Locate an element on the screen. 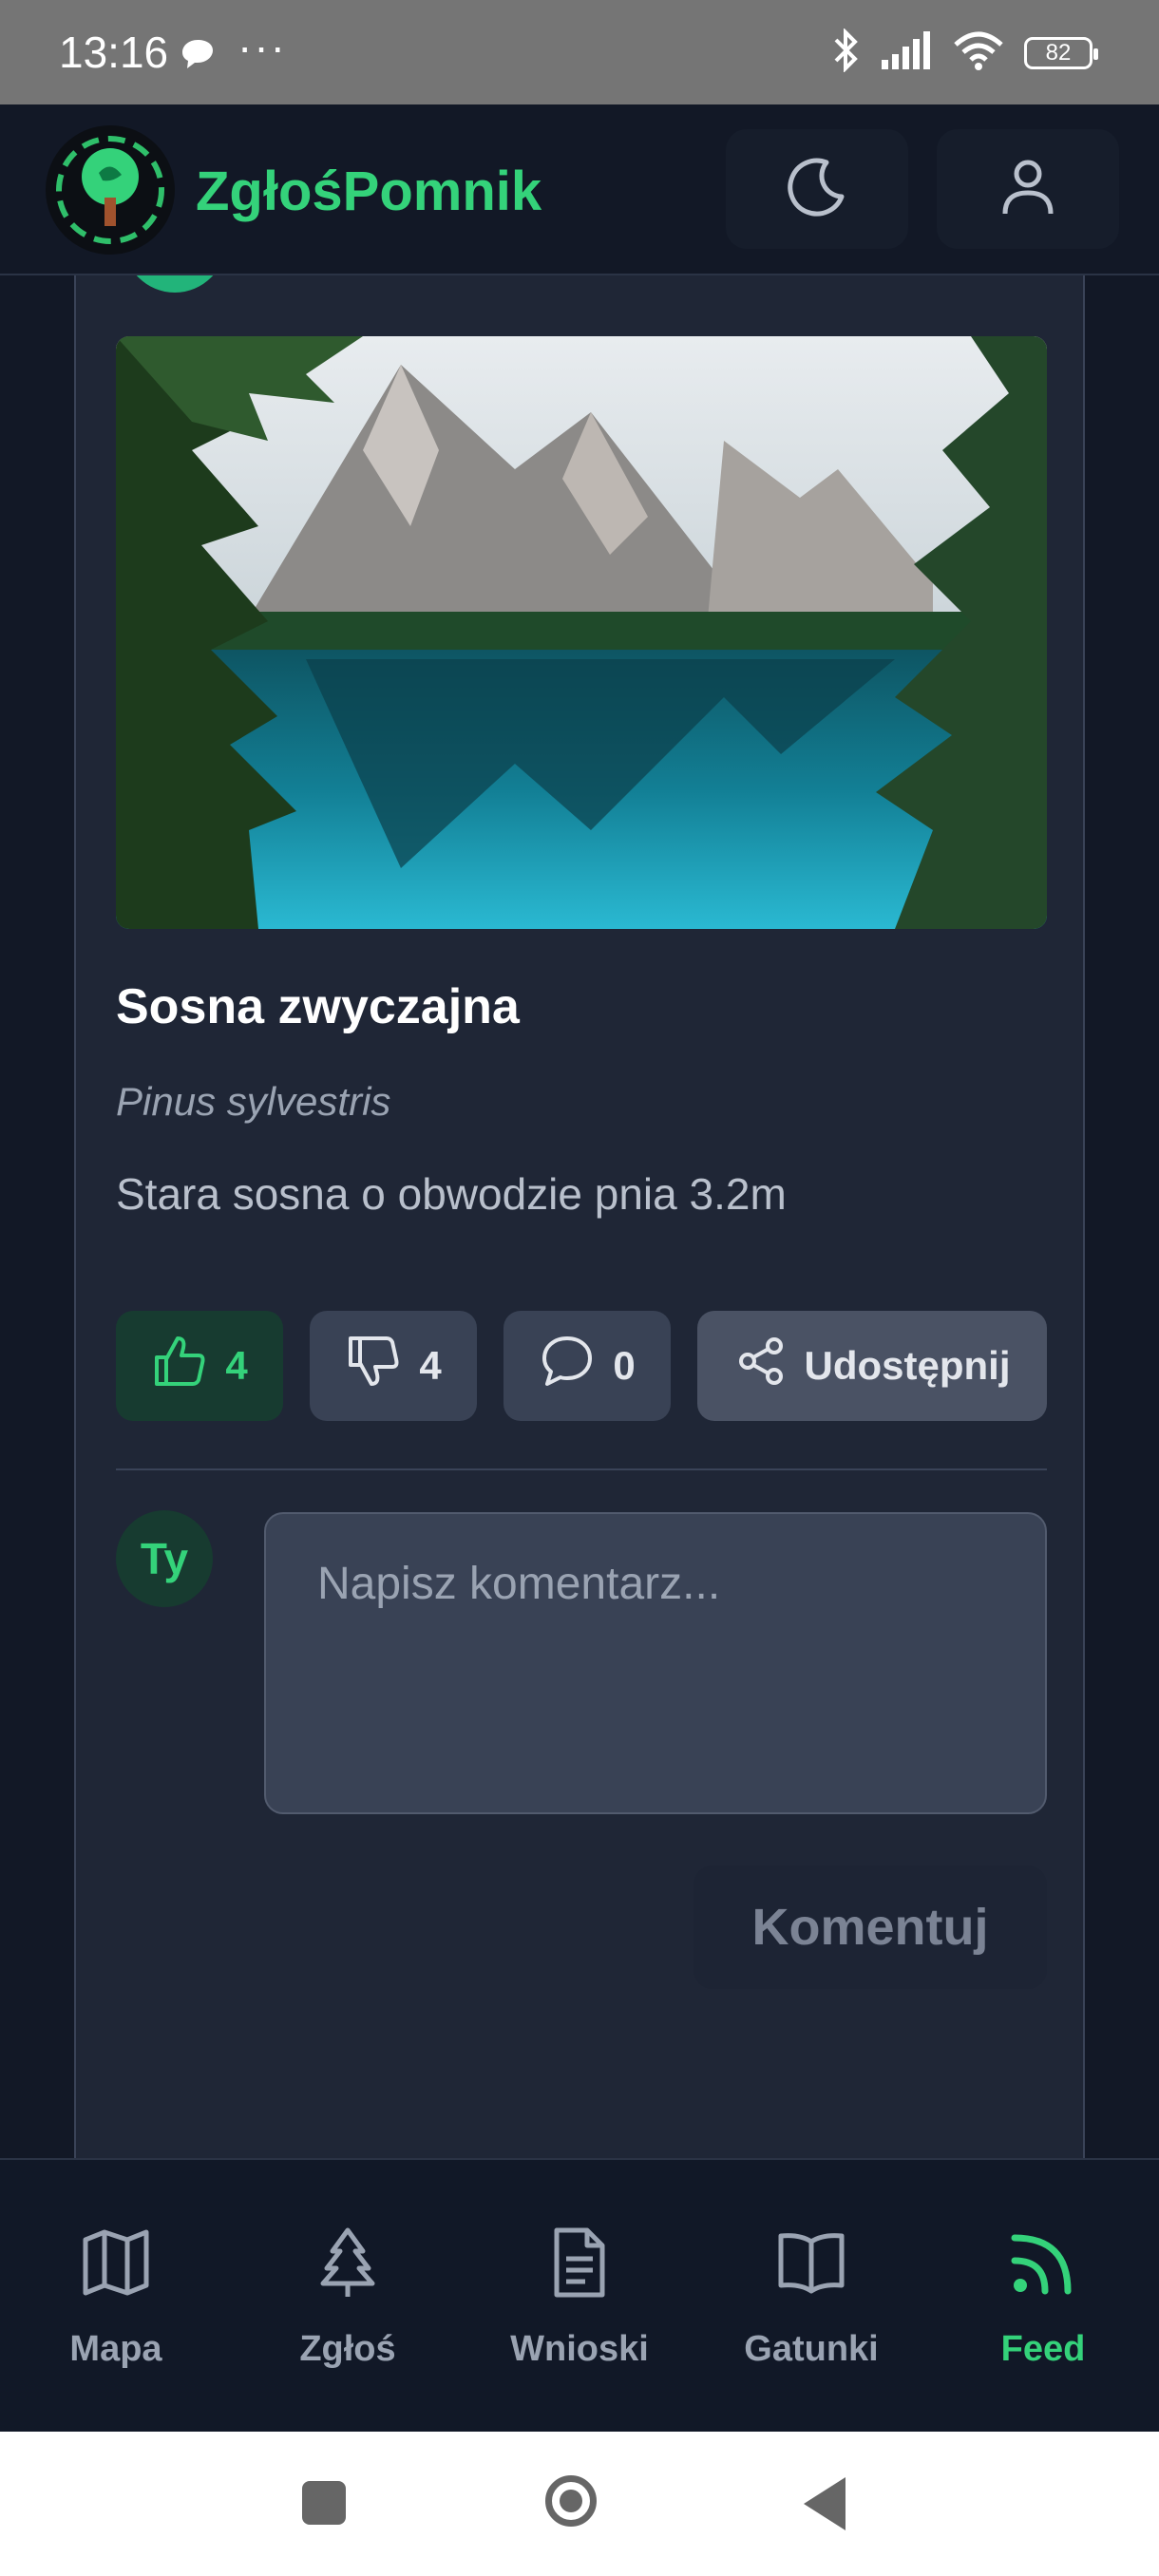  comment-input is located at coordinates (655, 1663).